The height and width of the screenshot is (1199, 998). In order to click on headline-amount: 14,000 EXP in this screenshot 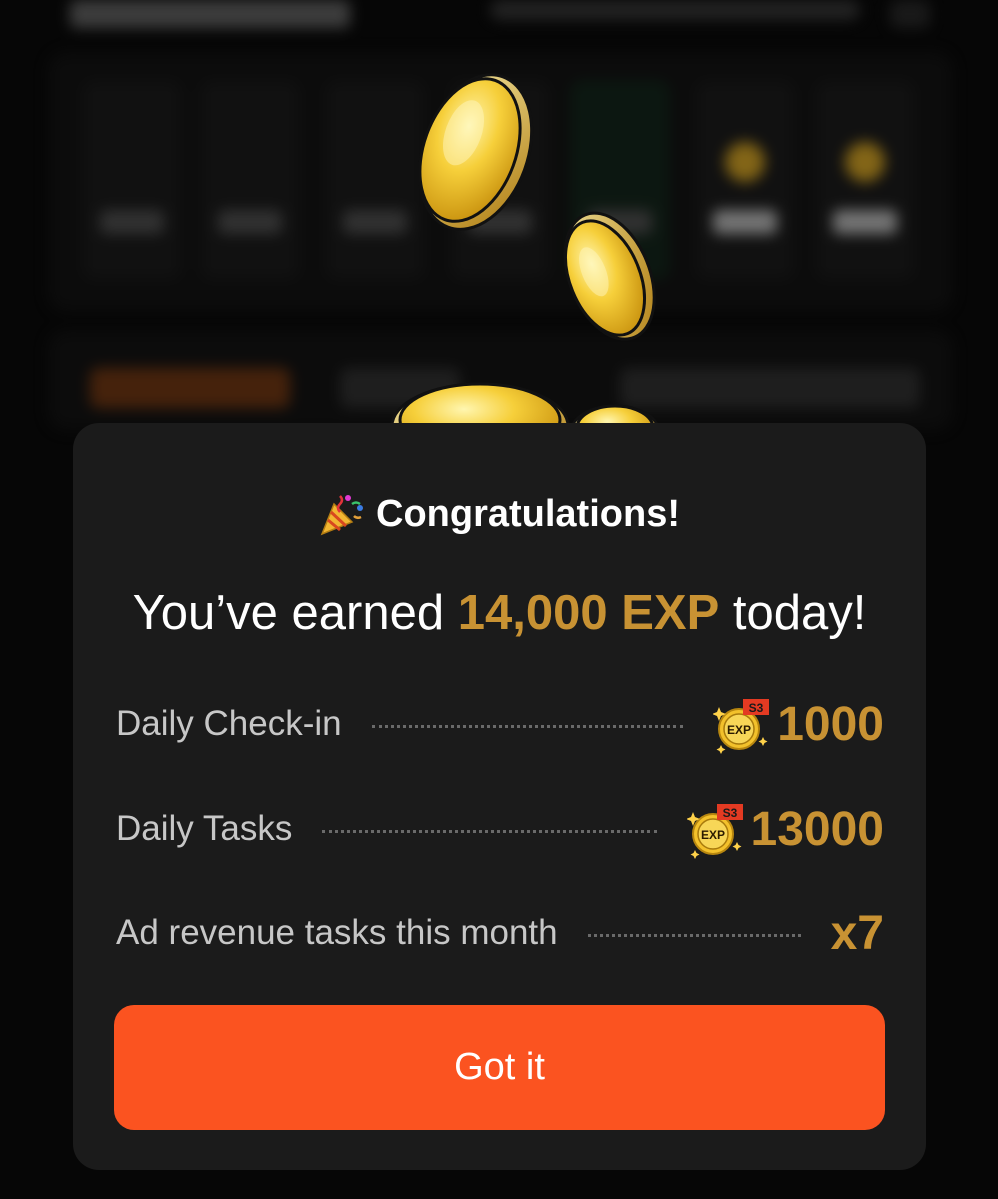, I will do `click(588, 613)`.